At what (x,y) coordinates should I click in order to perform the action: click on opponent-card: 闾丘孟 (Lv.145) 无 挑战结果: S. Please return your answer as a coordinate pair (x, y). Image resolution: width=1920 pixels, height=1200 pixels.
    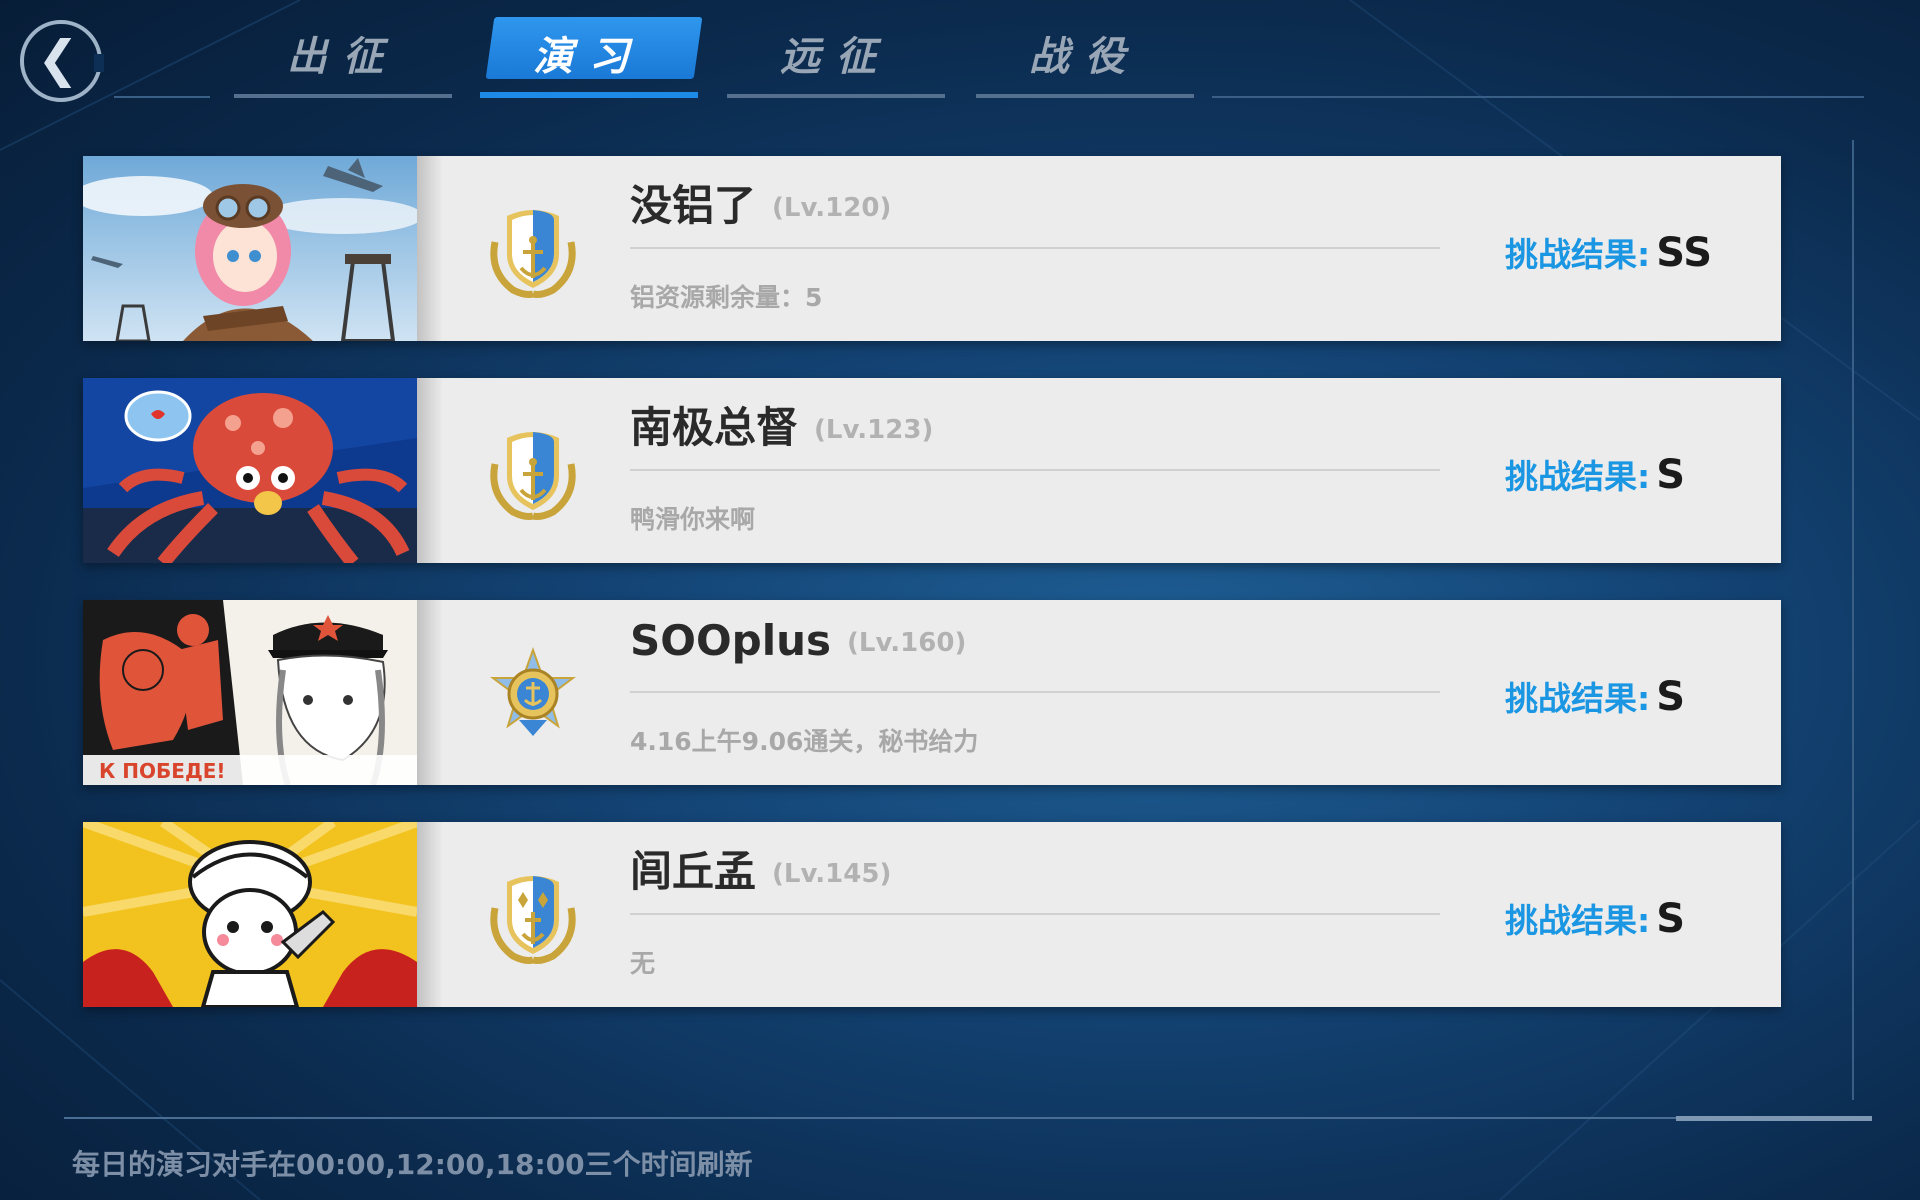
    Looking at the image, I should click on (932, 914).